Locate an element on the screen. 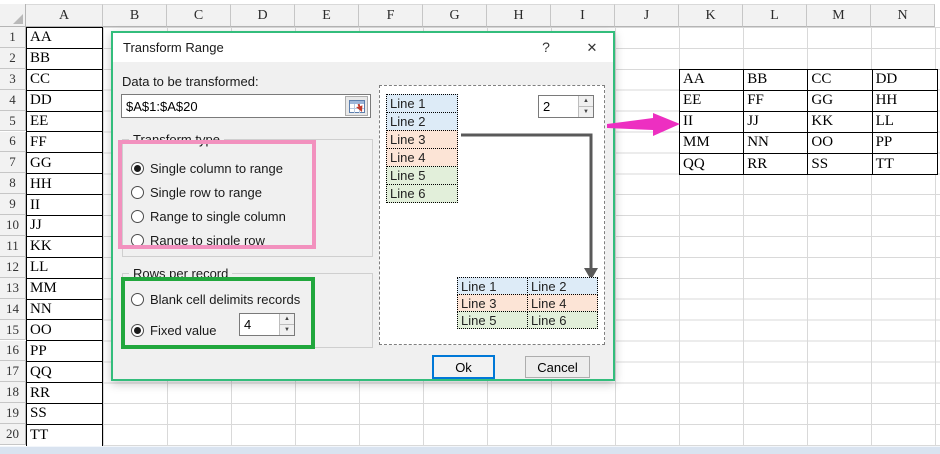  row-header-17: 17 is located at coordinates (13, 372).